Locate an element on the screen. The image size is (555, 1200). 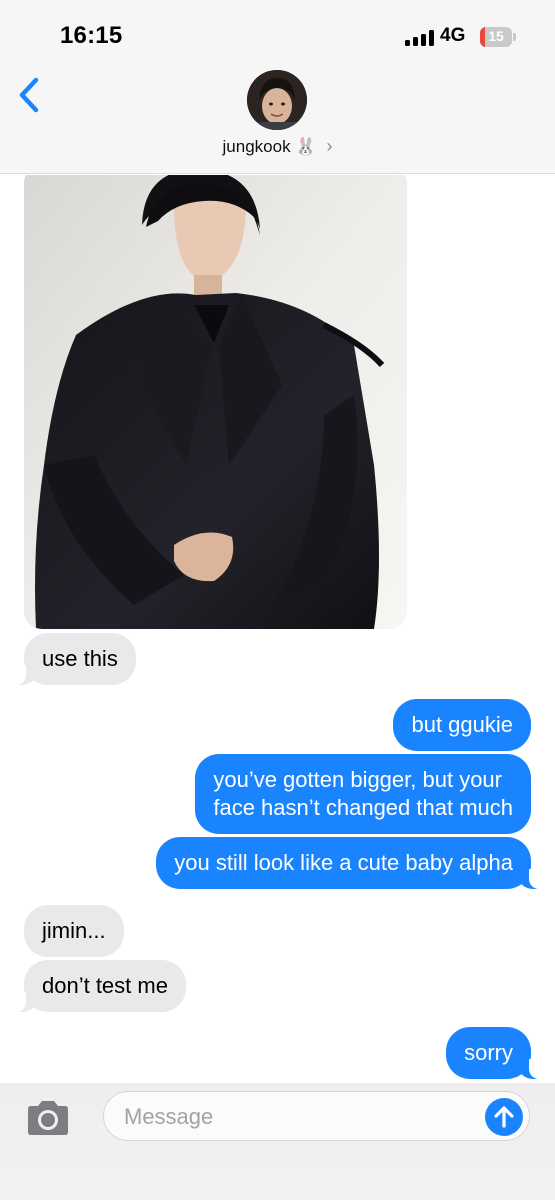
back-button is located at coordinates (31, 96).